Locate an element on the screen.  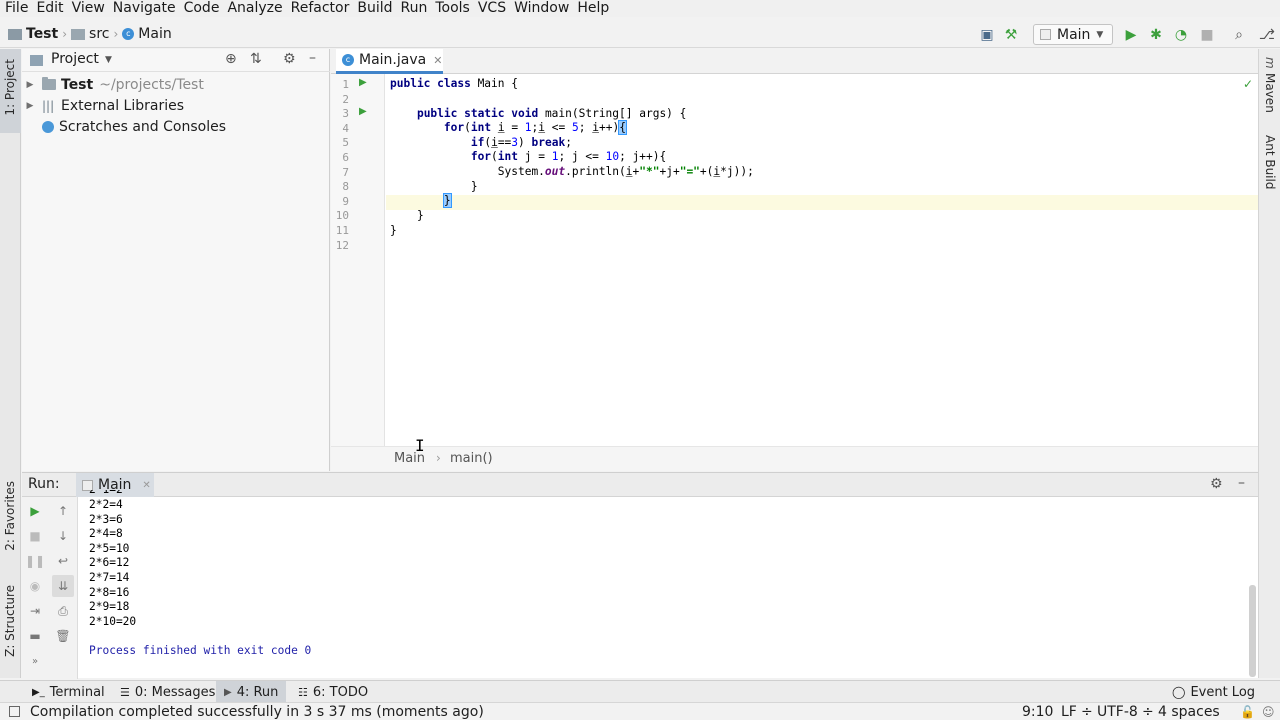
tool-tab-maven: Maven is located at coordinates (1270, 93).